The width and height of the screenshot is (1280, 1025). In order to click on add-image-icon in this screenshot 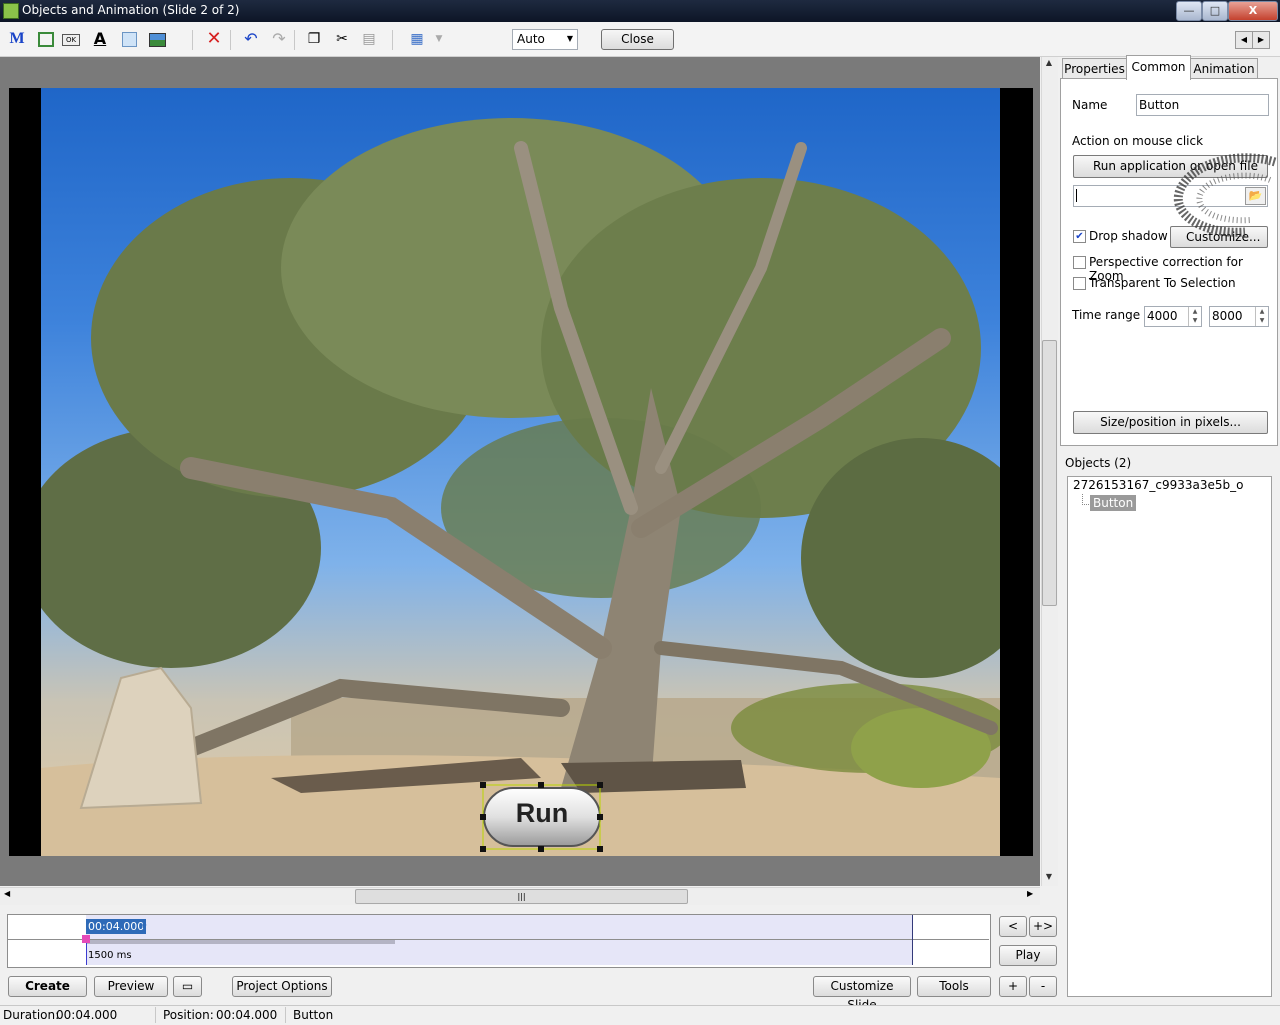, I will do `click(157, 39)`.